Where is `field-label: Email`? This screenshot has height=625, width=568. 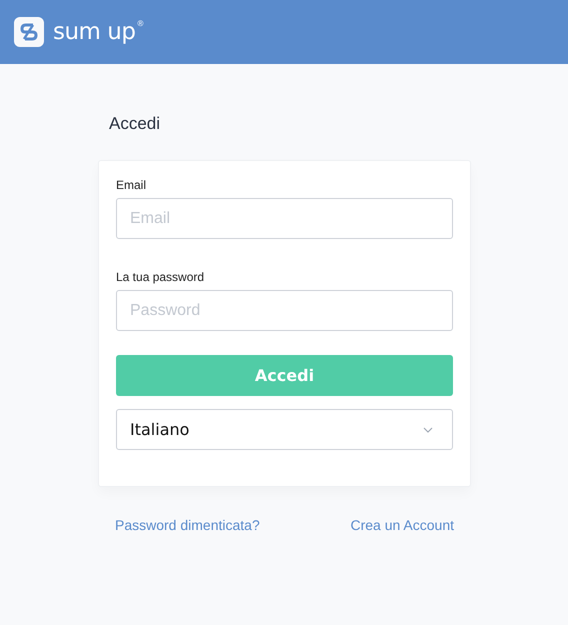
field-label: Email is located at coordinates (132, 185).